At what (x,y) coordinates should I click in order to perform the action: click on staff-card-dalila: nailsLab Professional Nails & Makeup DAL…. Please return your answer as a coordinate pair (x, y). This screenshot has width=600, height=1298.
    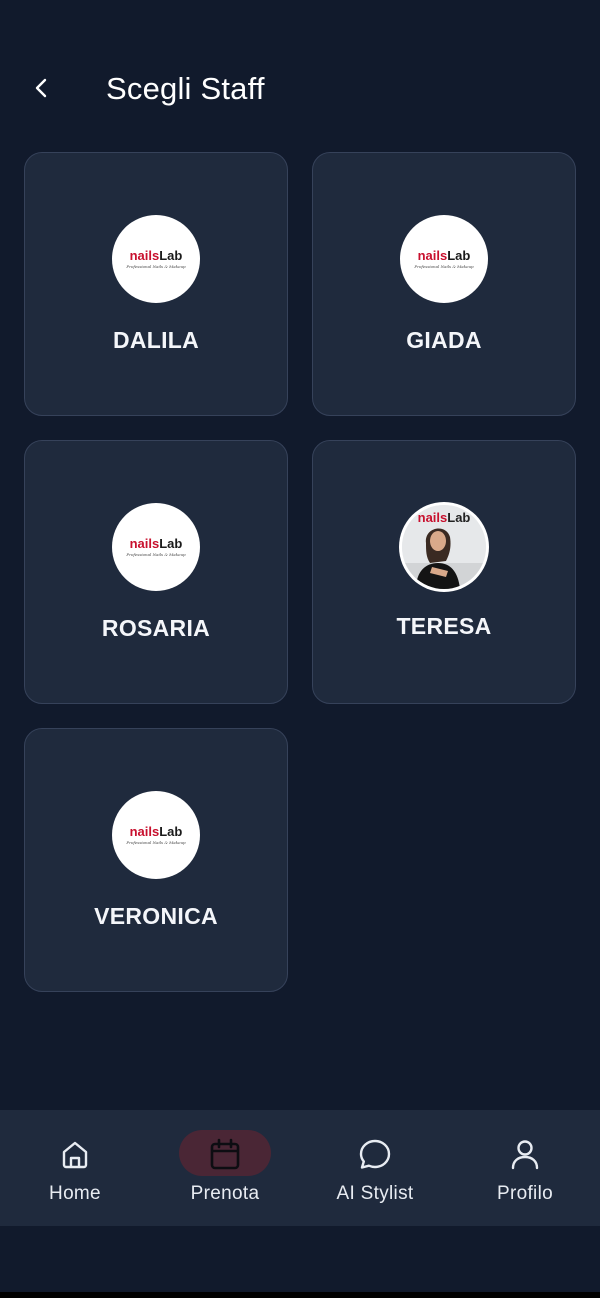
    Looking at the image, I should click on (156, 284).